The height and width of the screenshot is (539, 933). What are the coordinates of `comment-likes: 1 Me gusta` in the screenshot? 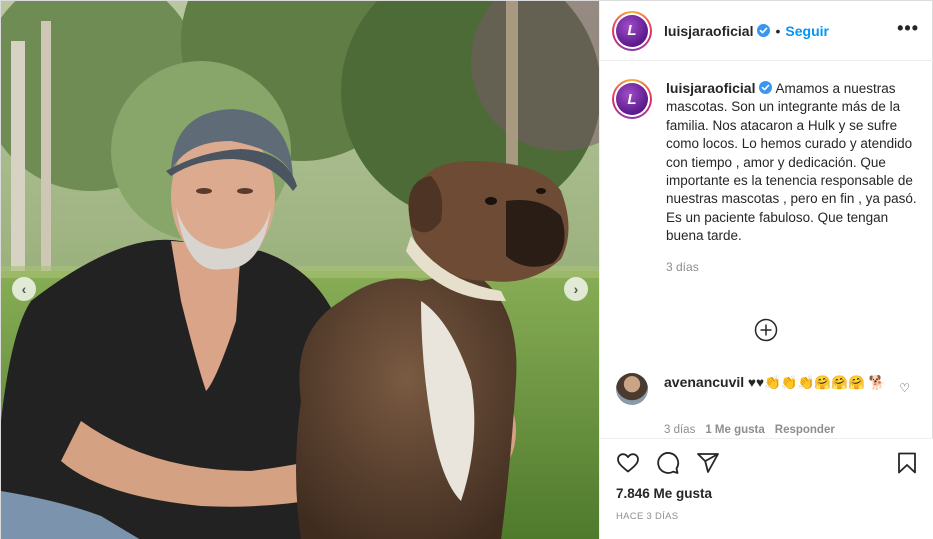 It's located at (734, 430).